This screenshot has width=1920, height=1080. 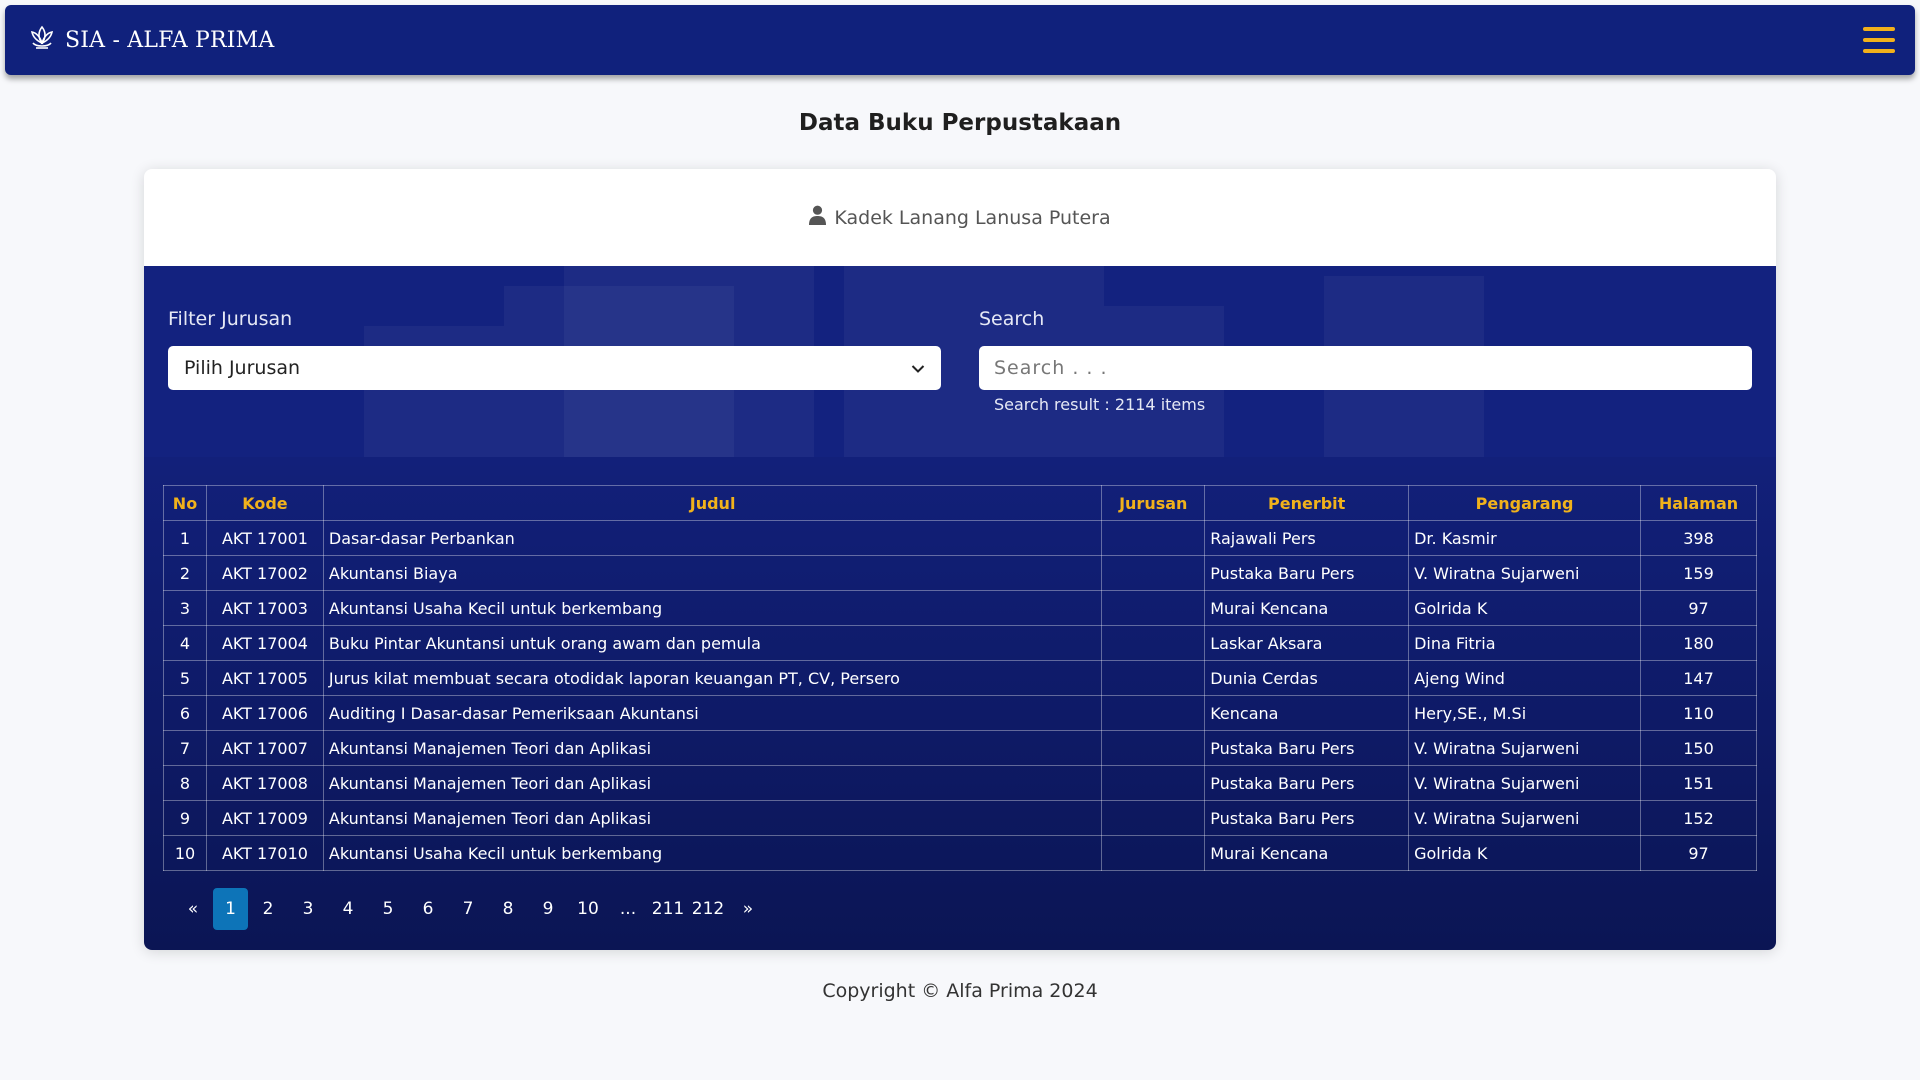 I want to click on cell-no: 7, so click(x=185, y=748).